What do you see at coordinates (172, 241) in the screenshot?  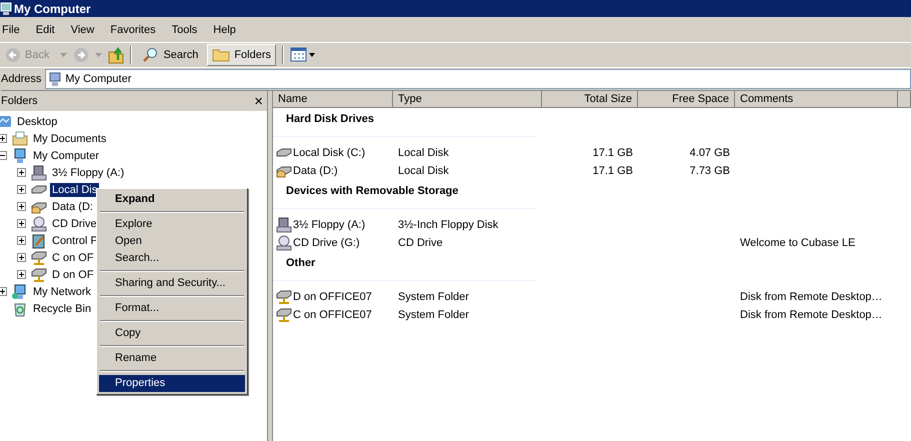 I see `menu-item: Open` at bounding box center [172, 241].